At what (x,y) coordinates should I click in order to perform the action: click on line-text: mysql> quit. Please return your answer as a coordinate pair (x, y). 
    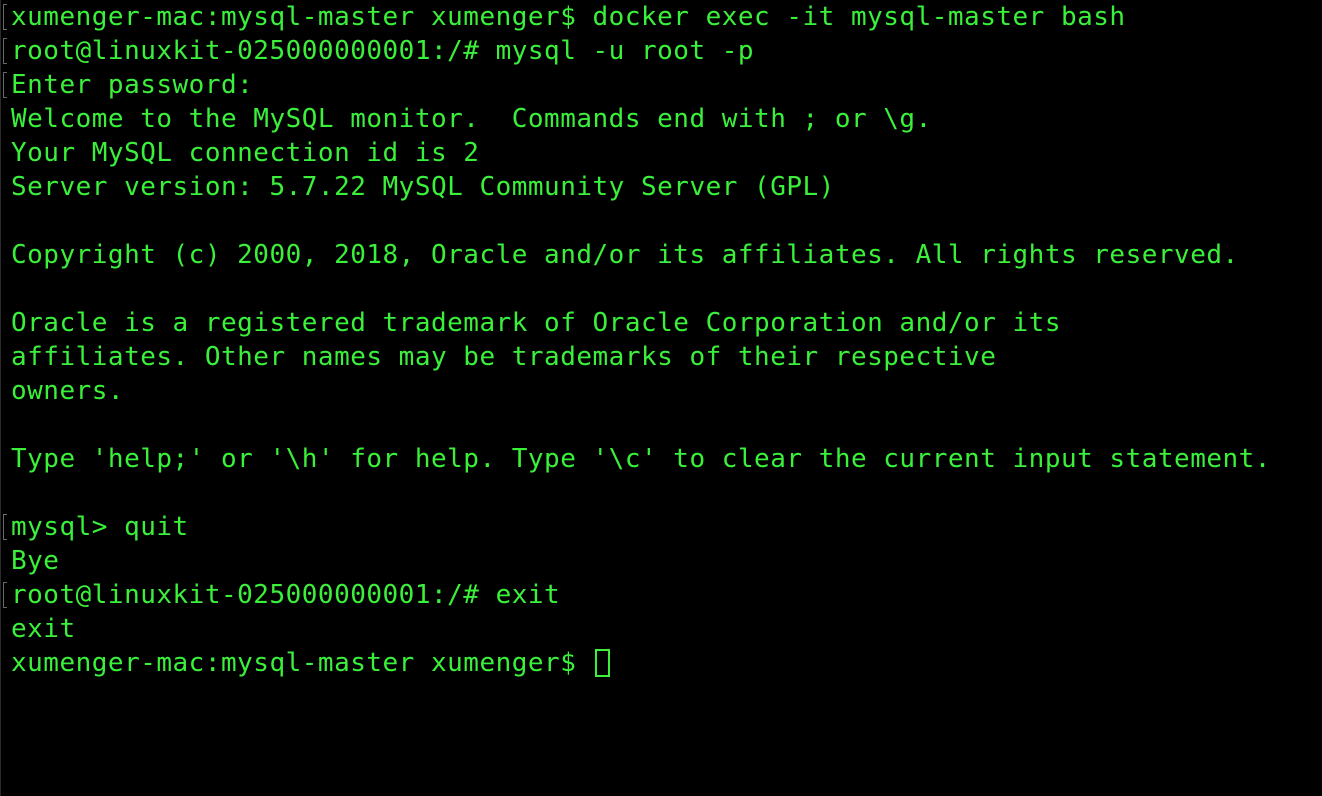
    Looking at the image, I should click on (100, 527).